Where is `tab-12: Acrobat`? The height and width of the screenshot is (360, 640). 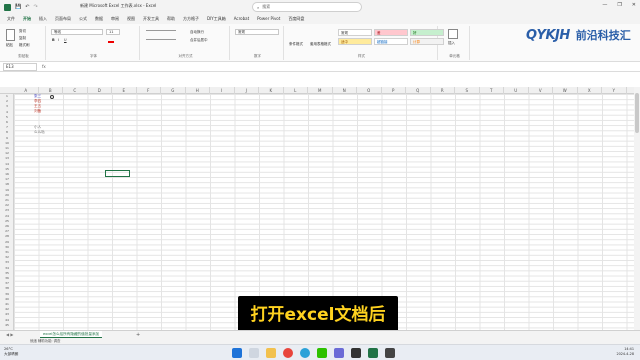 tab-12: Acrobat is located at coordinates (241, 19).